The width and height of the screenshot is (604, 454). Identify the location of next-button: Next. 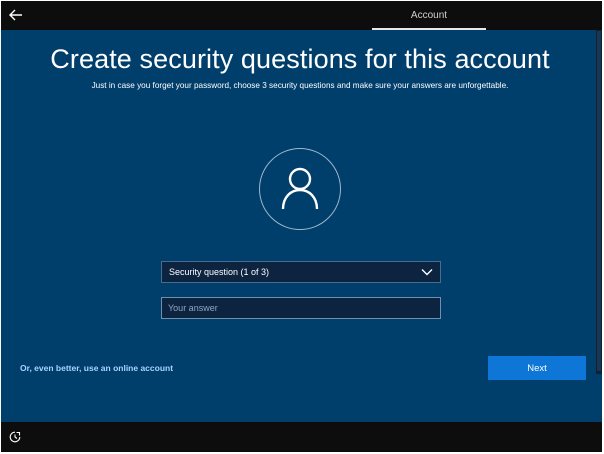
(537, 368).